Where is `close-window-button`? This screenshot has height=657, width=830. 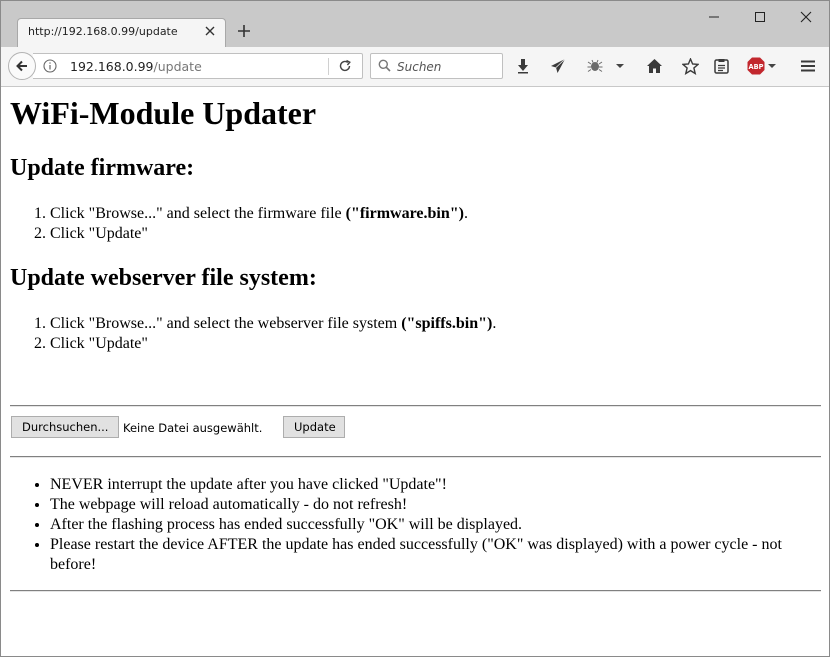 close-window-button is located at coordinates (806, 17).